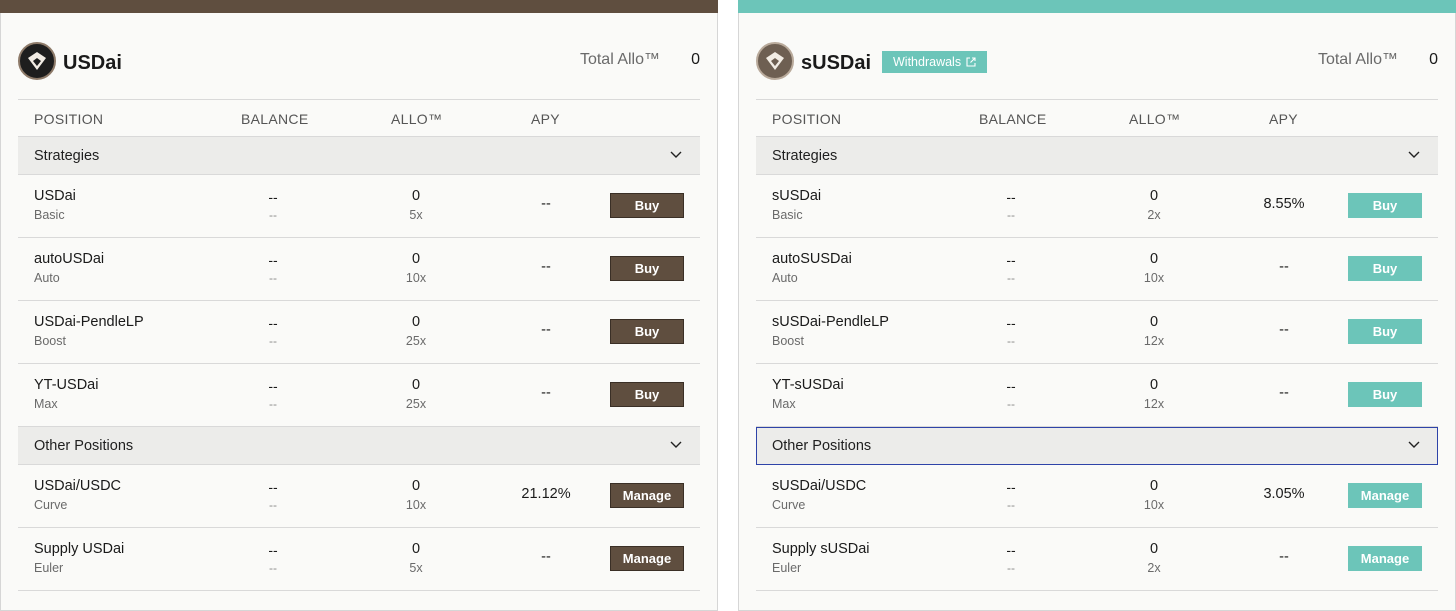  I want to click on position-type: Max, so click(46, 404).